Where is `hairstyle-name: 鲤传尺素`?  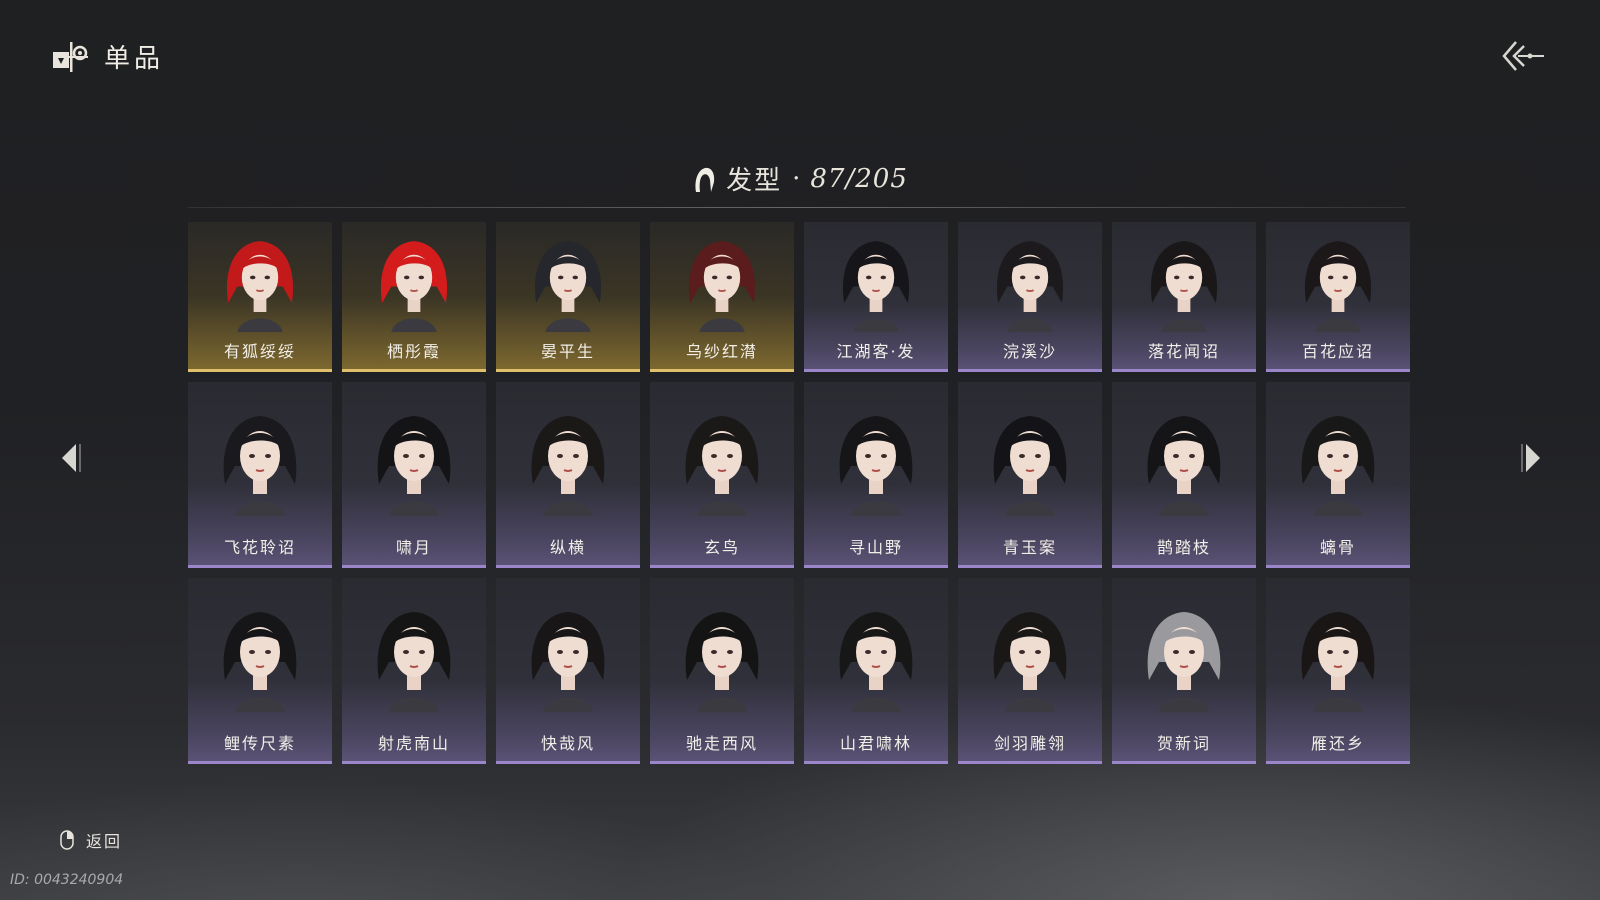
hairstyle-name: 鲤传尺素 is located at coordinates (259, 743).